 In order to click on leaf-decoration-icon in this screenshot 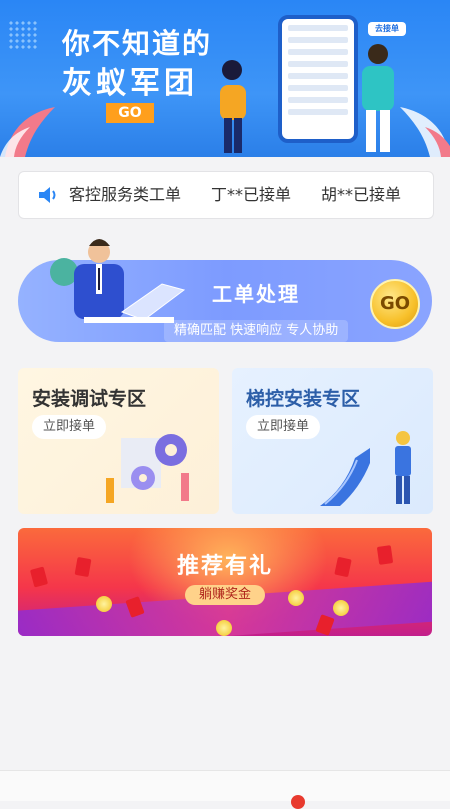, I will do `click(27, 132)`.